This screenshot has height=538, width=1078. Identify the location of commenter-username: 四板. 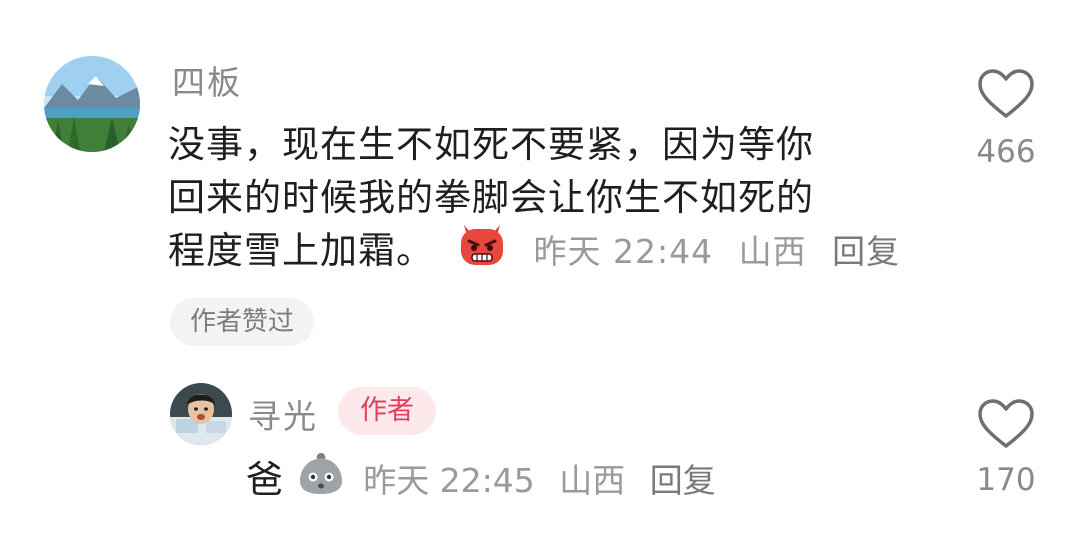
(207, 80).